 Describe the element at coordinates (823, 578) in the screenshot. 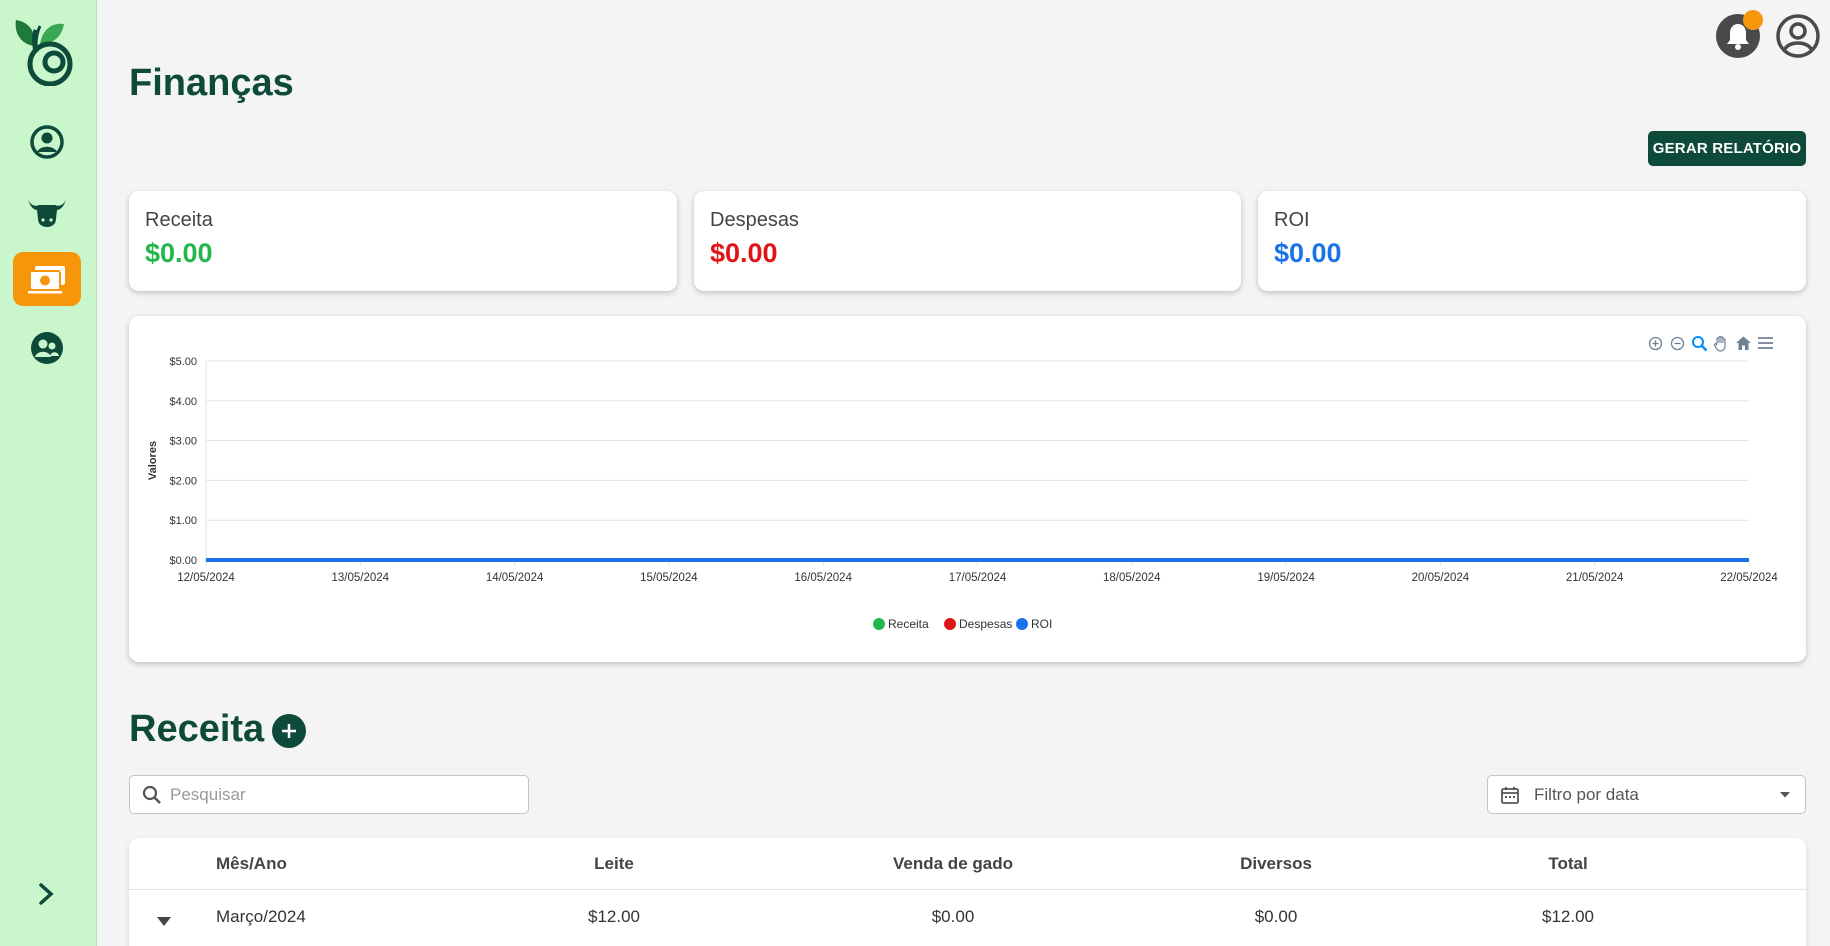

I see `x-tick-label: 16/05/2024` at that location.